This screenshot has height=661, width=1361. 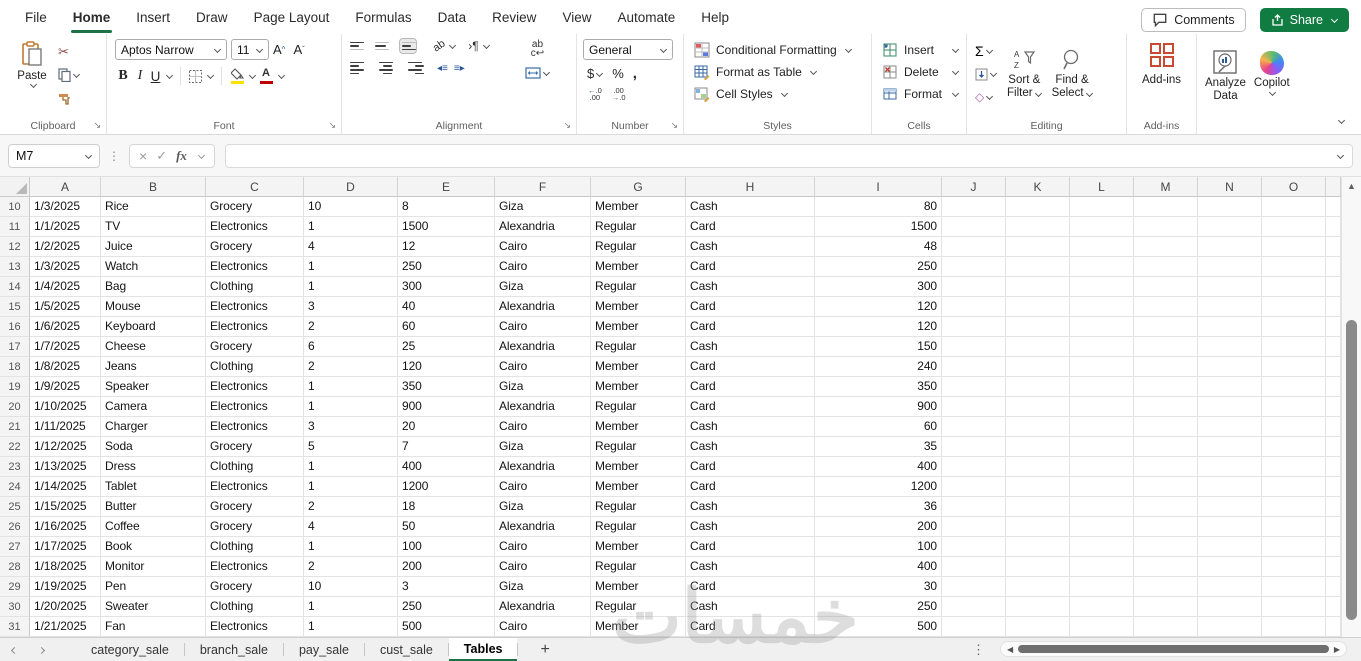 What do you see at coordinates (878, 547) in the screenshot?
I see `cell-I27: 100` at bounding box center [878, 547].